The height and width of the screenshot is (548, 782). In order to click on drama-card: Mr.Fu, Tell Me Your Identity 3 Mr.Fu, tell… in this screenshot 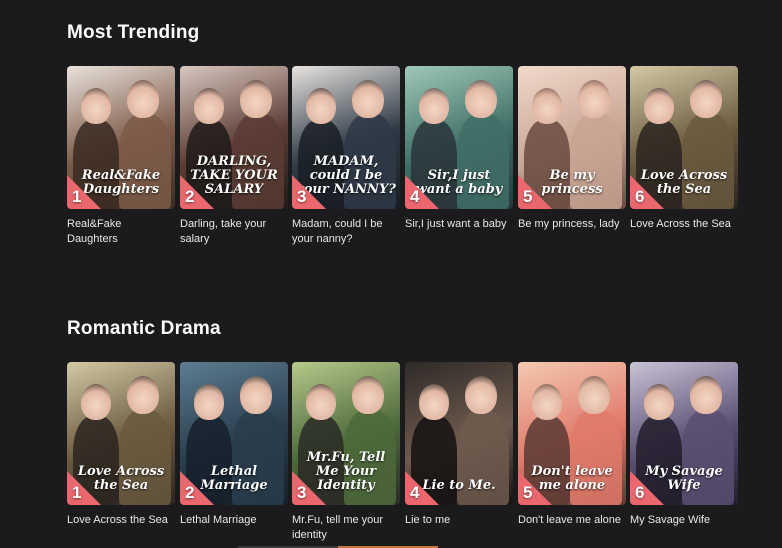, I will do `click(346, 452)`.